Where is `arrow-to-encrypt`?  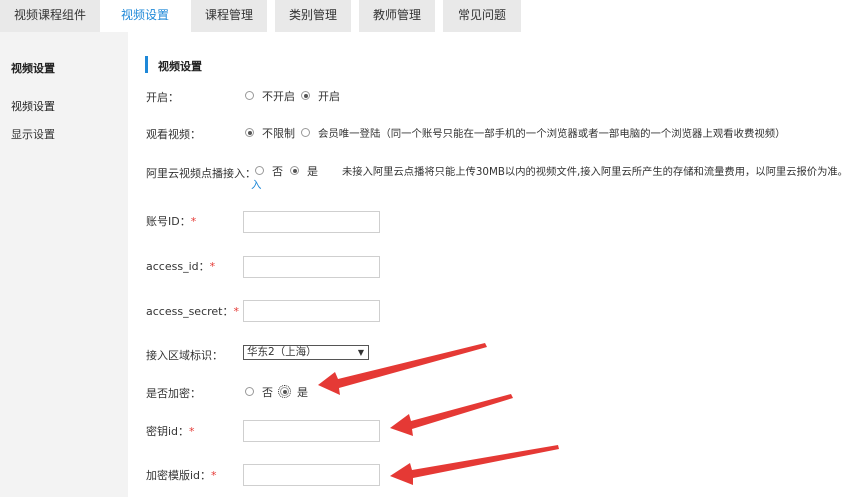 arrow-to-encrypt is located at coordinates (402, 369).